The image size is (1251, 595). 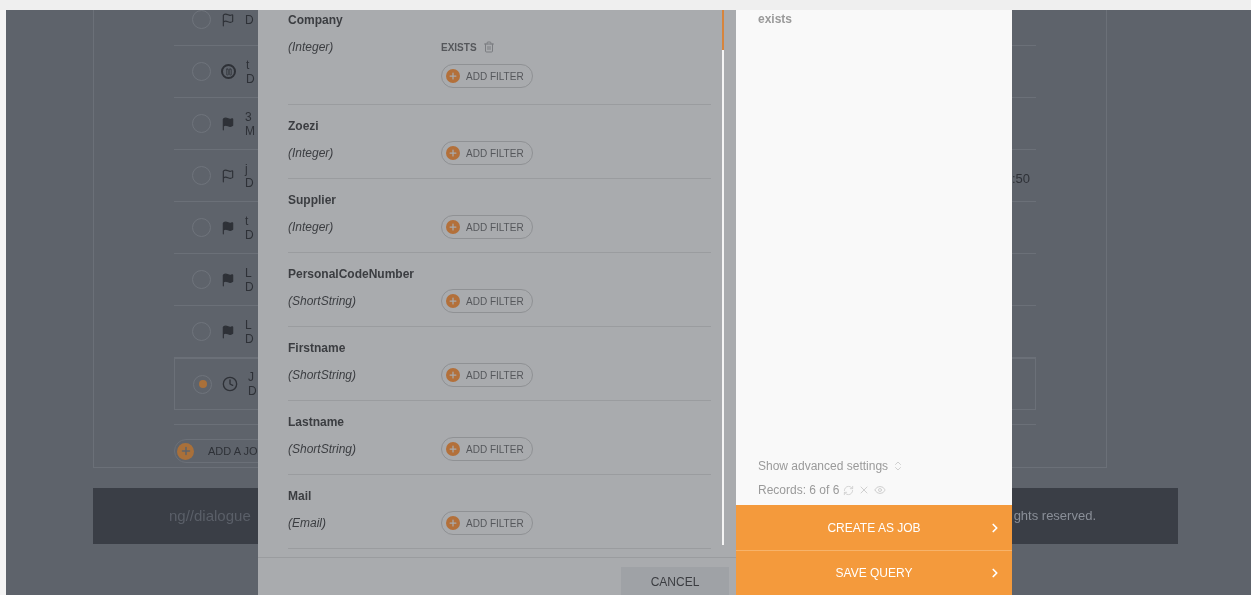 What do you see at coordinates (849, 490) in the screenshot?
I see `refresh-icon` at bounding box center [849, 490].